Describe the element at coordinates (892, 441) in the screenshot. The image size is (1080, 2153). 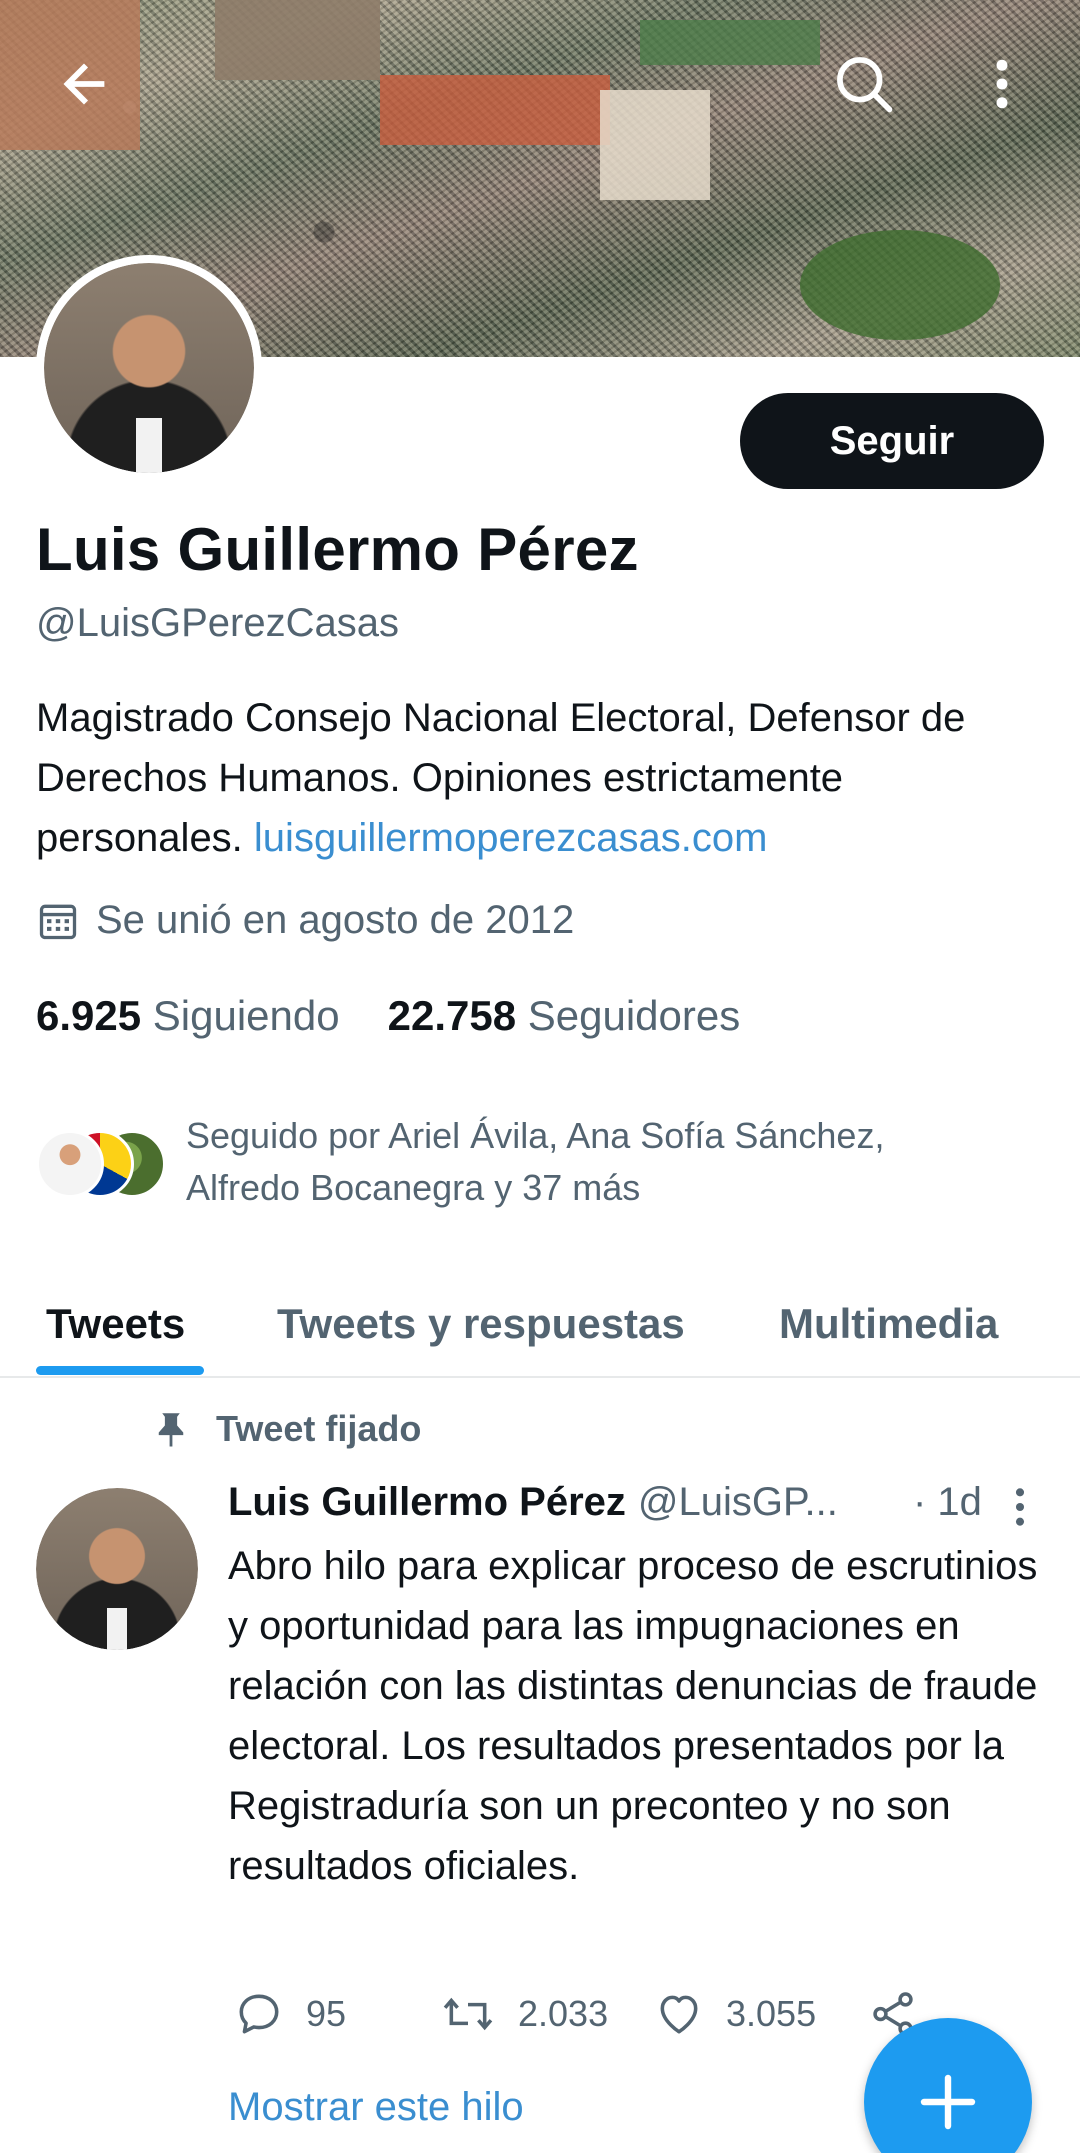
I see `follow-button: Seguir` at that location.